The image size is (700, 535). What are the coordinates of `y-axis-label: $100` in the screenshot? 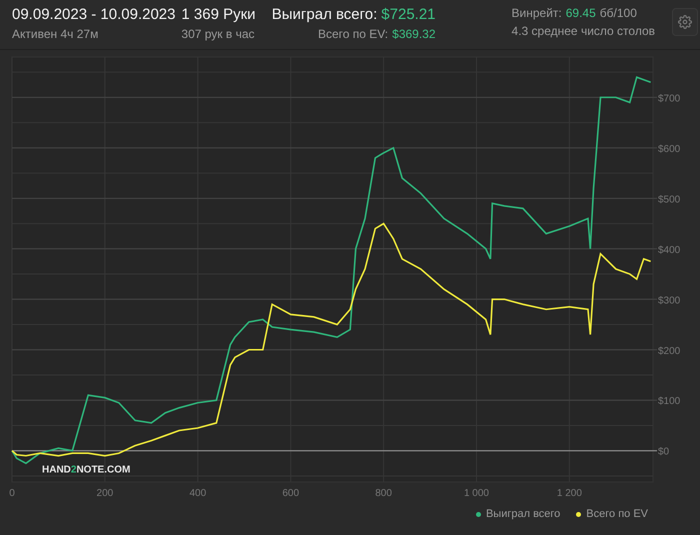 It's located at (669, 402).